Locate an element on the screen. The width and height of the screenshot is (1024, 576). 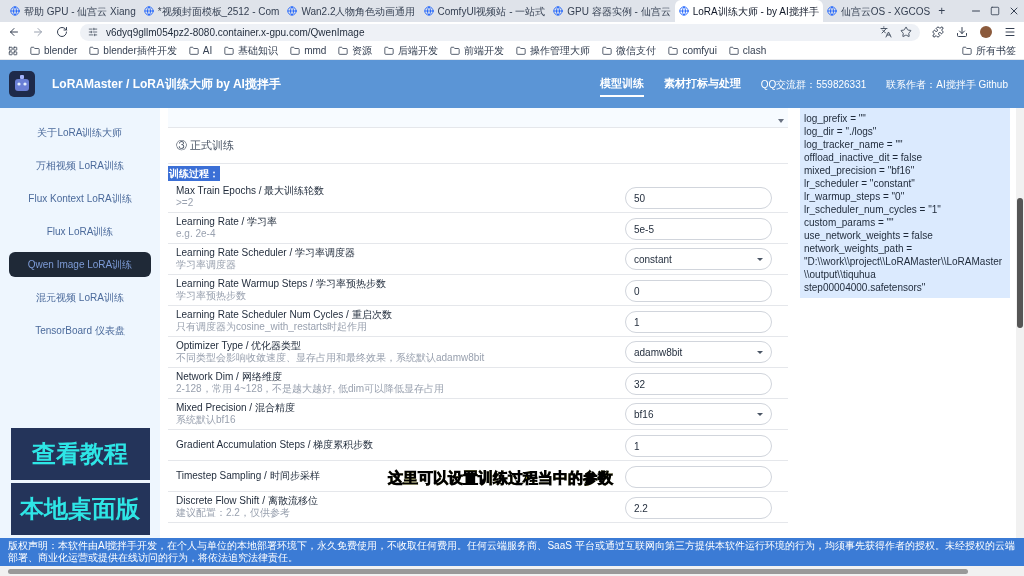
param-hint: 系统默认bf16 is located at coordinates (206, 420).